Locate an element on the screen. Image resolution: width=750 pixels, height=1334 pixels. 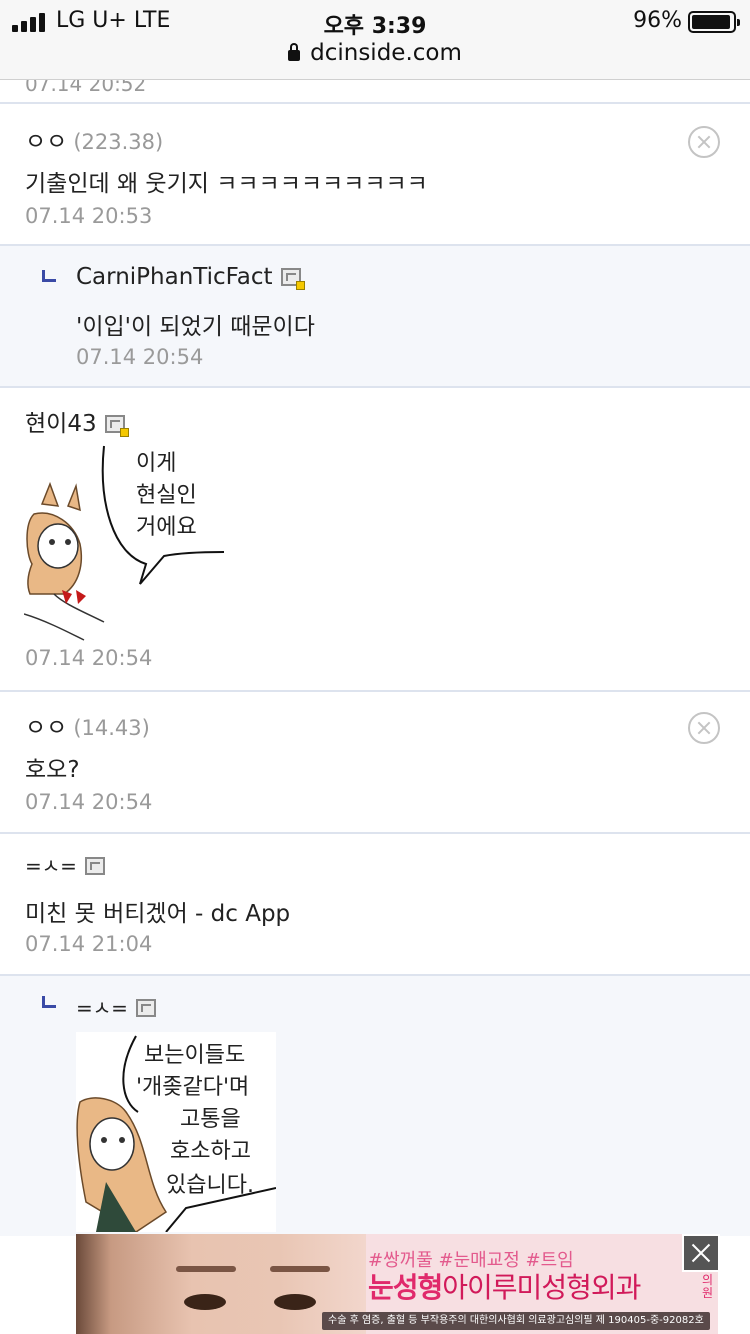
sticker-line: '개좆같다'며 is located at coordinates (192, 1087).